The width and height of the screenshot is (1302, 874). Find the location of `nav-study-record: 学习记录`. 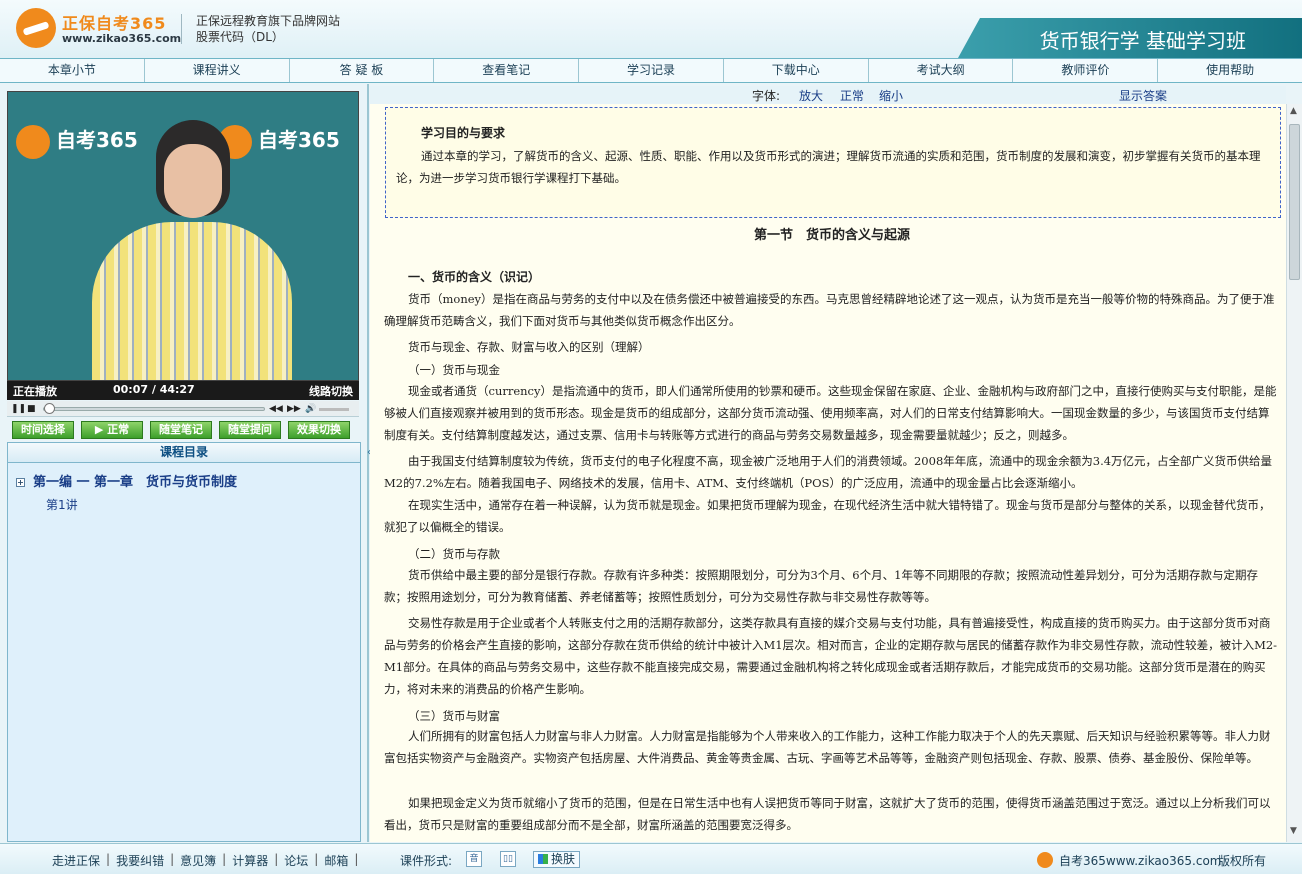

nav-study-record: 学习记录 is located at coordinates (651, 70).